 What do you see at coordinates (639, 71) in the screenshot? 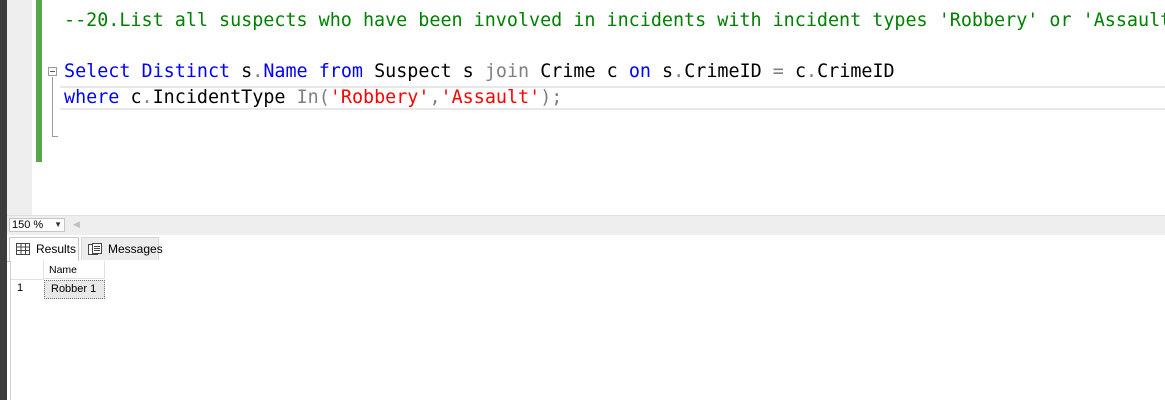
I see `kw-on: on` at bounding box center [639, 71].